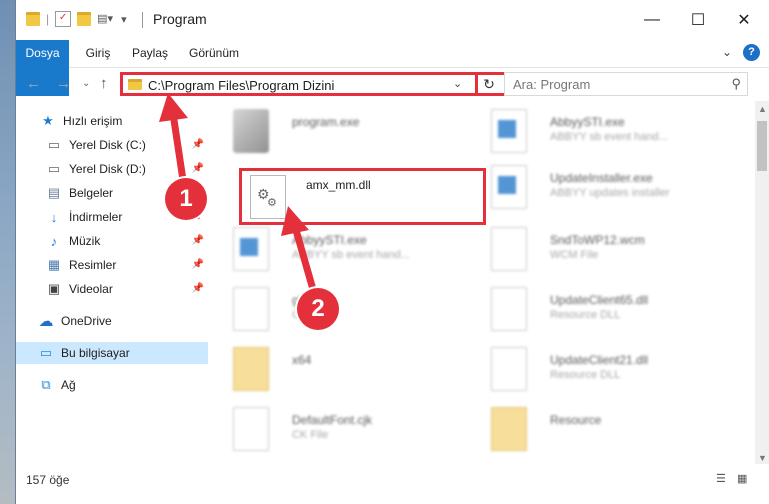  I want to click on address-bar: C:\Program Files\Program Dizini ⌄ ↻, so click(315, 84).